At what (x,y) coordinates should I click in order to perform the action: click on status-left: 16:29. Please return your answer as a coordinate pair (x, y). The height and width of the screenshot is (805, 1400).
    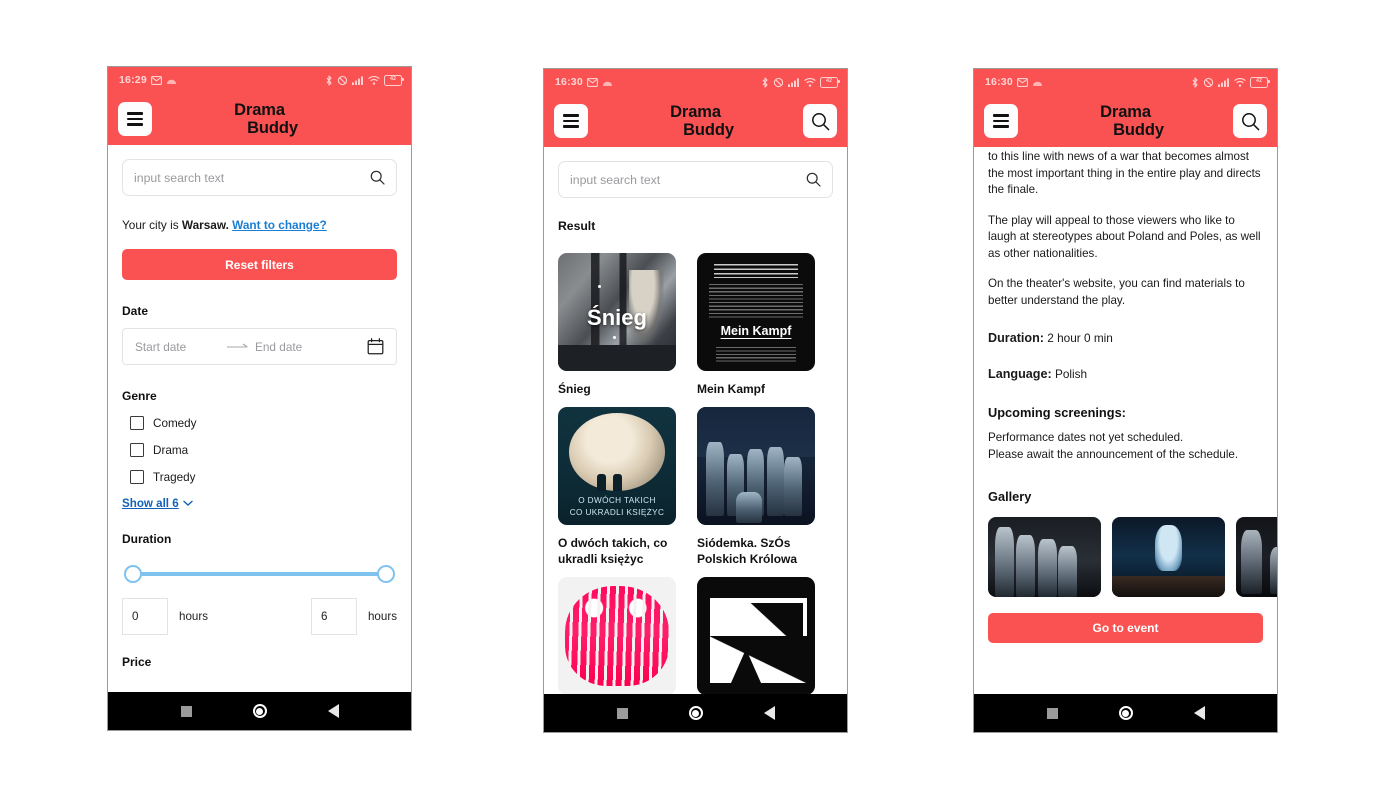
    Looking at the image, I should click on (148, 80).